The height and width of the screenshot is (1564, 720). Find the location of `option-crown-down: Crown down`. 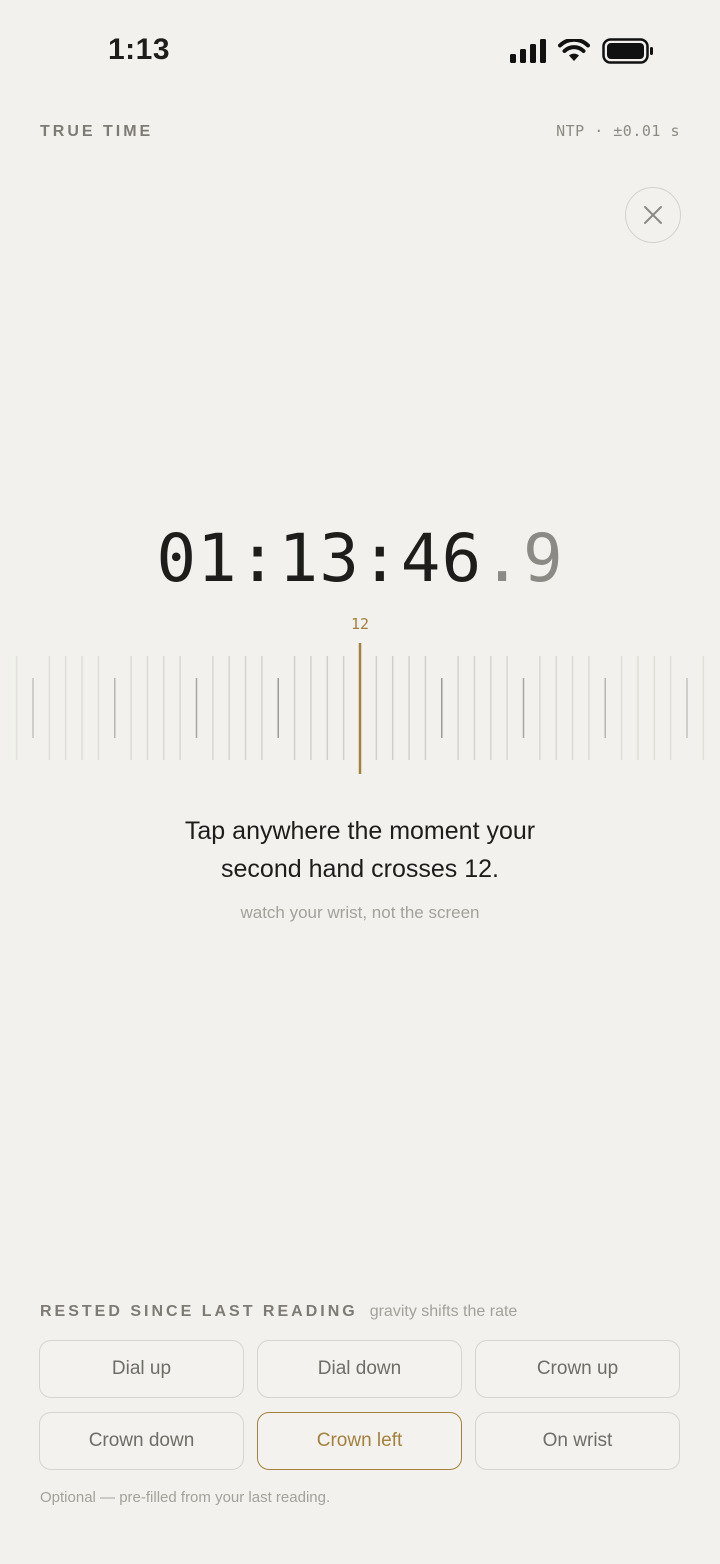

option-crown-down: Crown down is located at coordinates (141, 1441).